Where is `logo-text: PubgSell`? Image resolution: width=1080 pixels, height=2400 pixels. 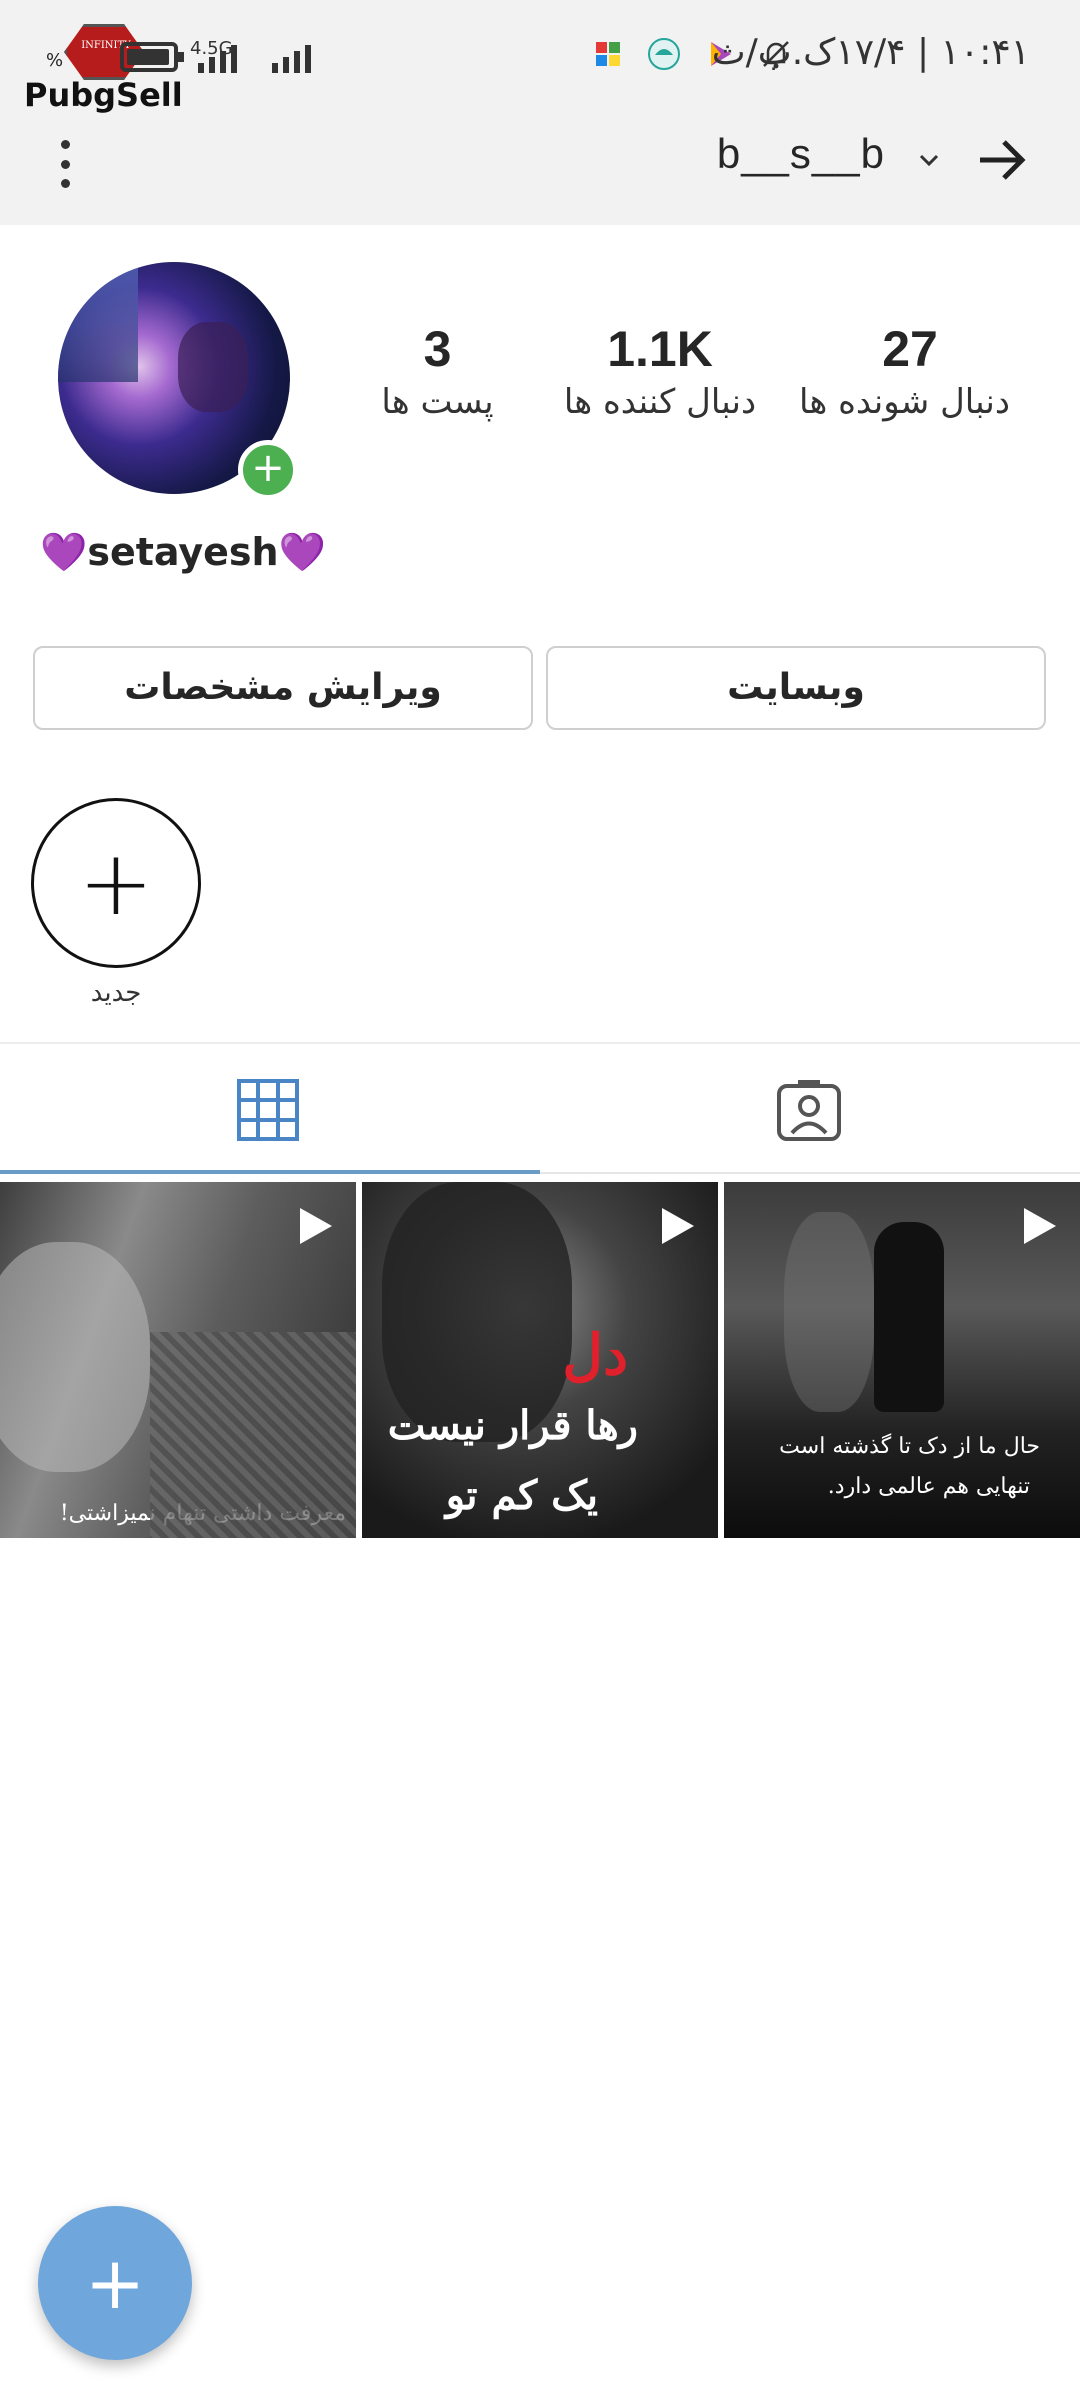 logo-text: PubgSell is located at coordinates (103, 95).